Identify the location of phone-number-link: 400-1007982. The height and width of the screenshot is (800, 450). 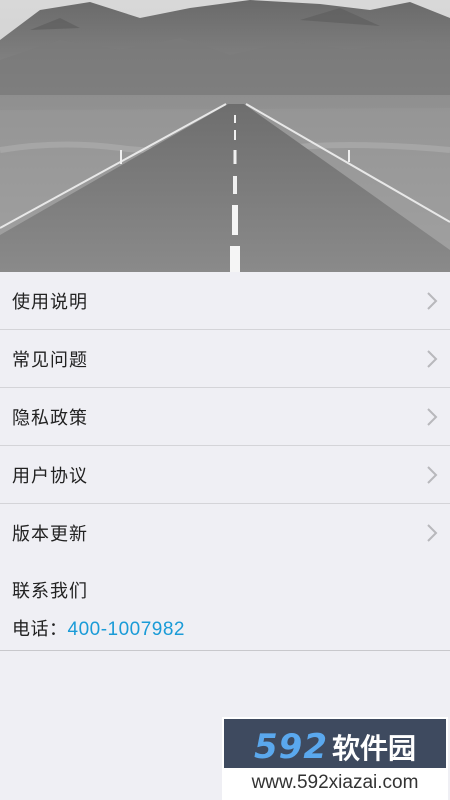
(127, 629).